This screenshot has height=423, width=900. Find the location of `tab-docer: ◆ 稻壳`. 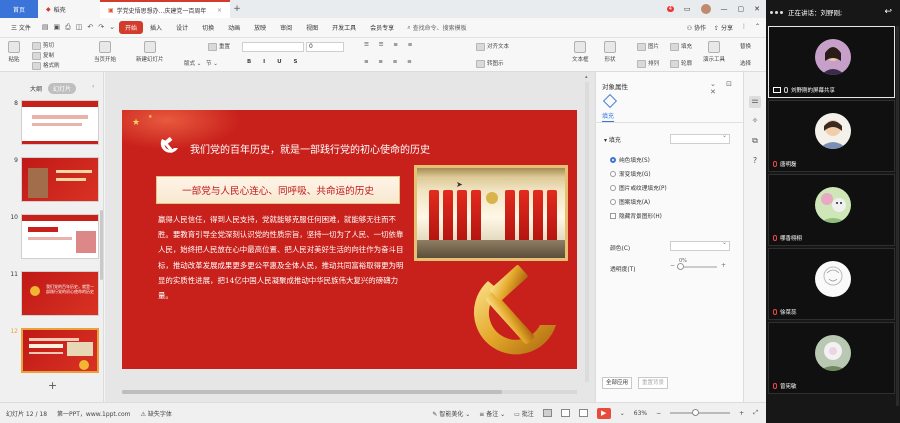

tab-docer: ◆ 稻壳 is located at coordinates (69, 9).